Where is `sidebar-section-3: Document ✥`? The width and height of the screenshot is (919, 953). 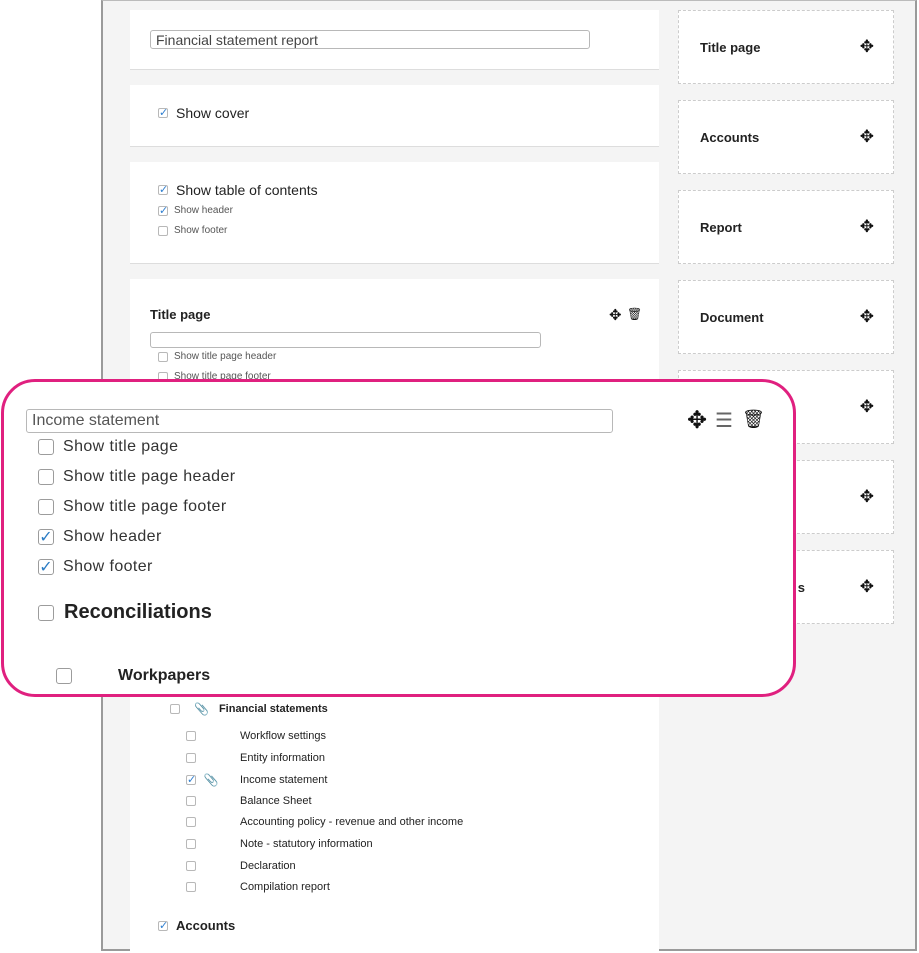
sidebar-section-3: Document ✥ is located at coordinates (786, 317).